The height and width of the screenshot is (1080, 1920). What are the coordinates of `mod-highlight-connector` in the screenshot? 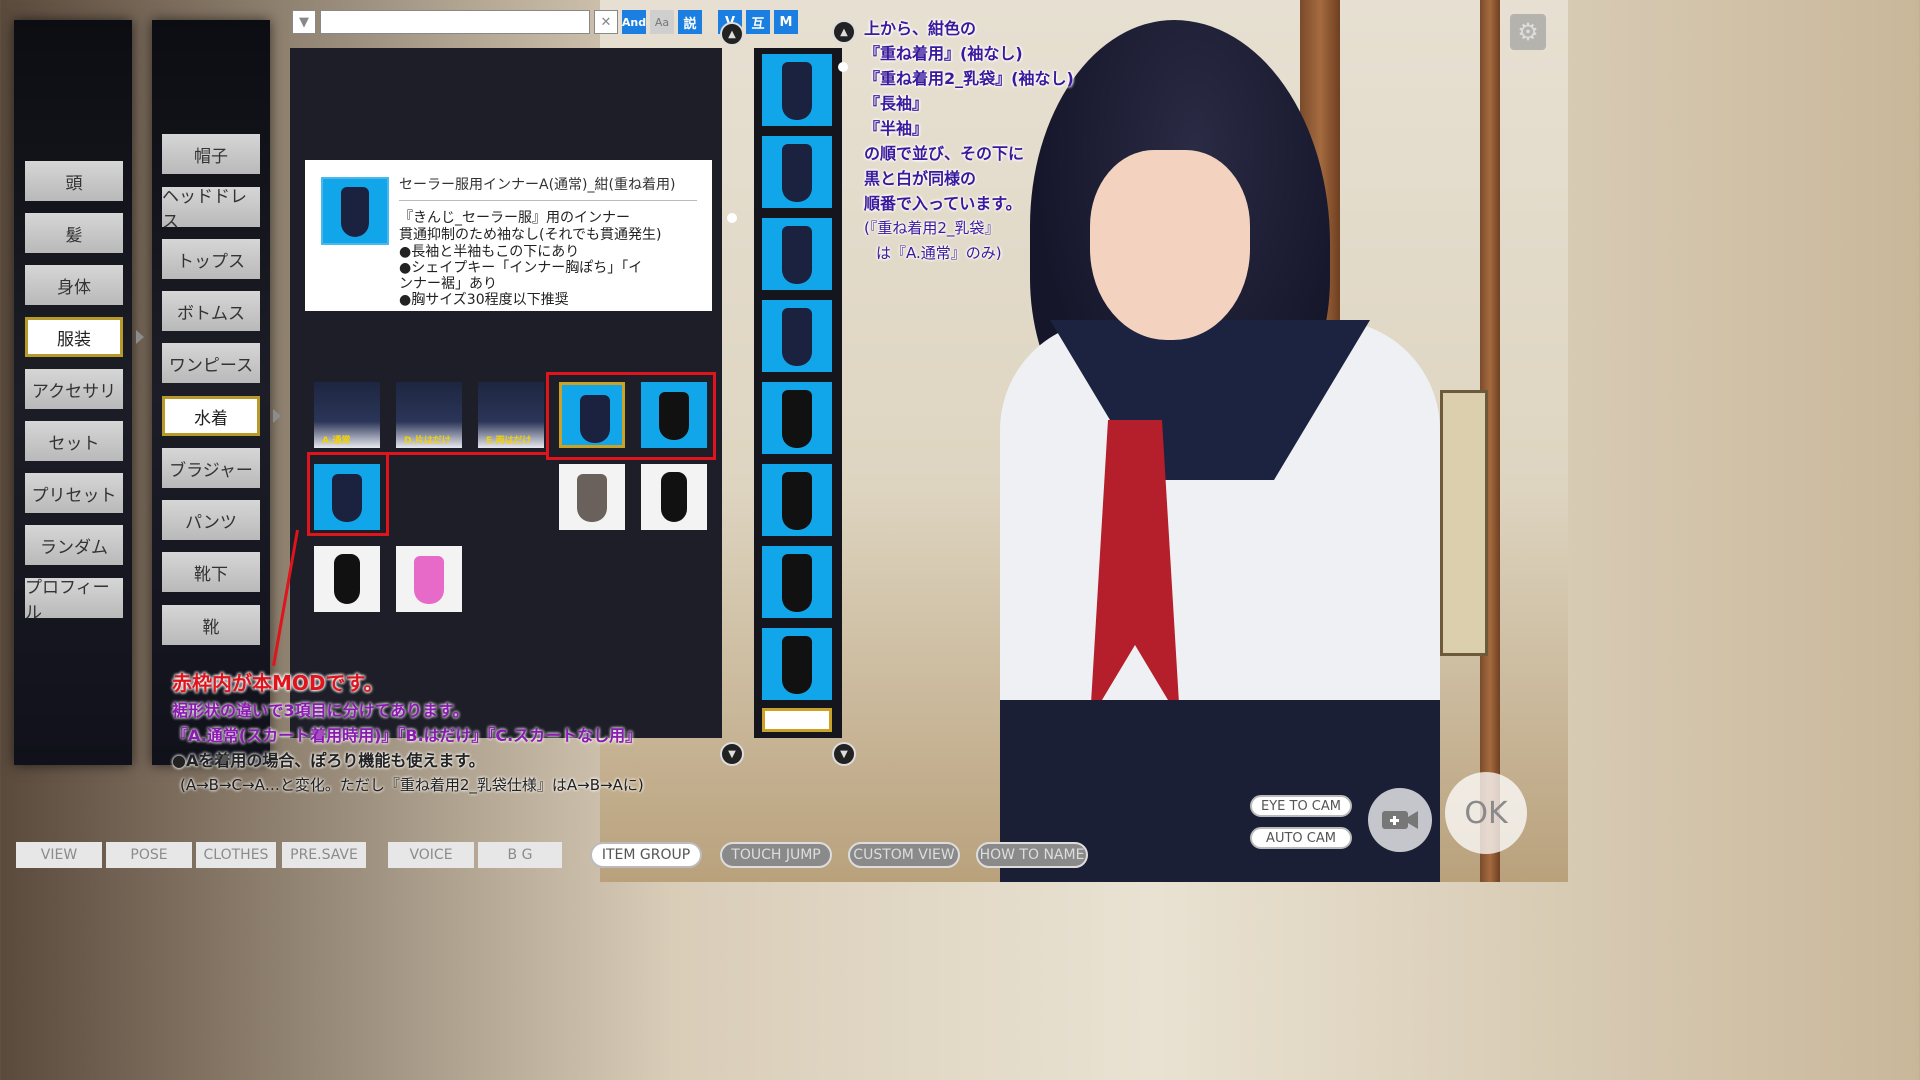 It's located at (467, 453).